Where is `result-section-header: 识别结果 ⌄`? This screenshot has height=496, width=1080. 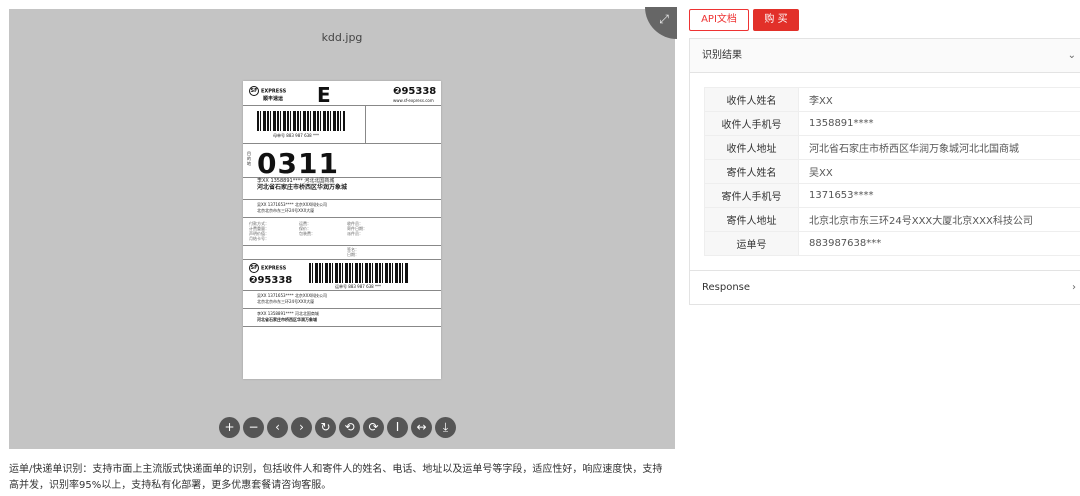
result-section-header: 识别结果 ⌄ is located at coordinates (885, 56).